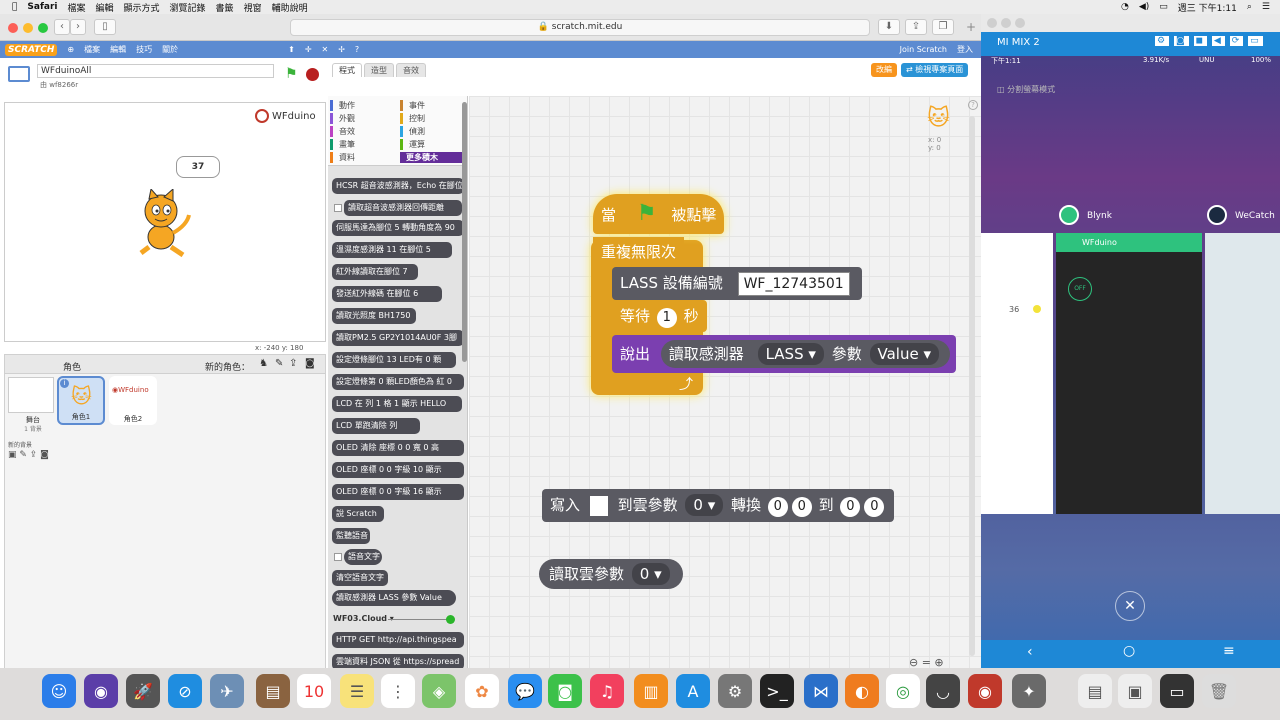 Image resolution: width=1280 pixels, height=720 pixels. I want to click on recent-card-left: 36, so click(1017, 373).